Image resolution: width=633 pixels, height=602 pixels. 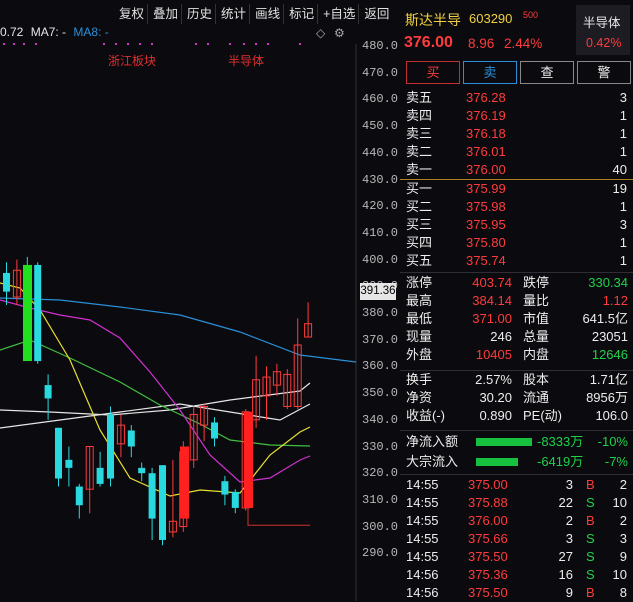 What do you see at coordinates (612, 441) in the screenshot?
I see `flow-pct: -10%` at bounding box center [612, 441].